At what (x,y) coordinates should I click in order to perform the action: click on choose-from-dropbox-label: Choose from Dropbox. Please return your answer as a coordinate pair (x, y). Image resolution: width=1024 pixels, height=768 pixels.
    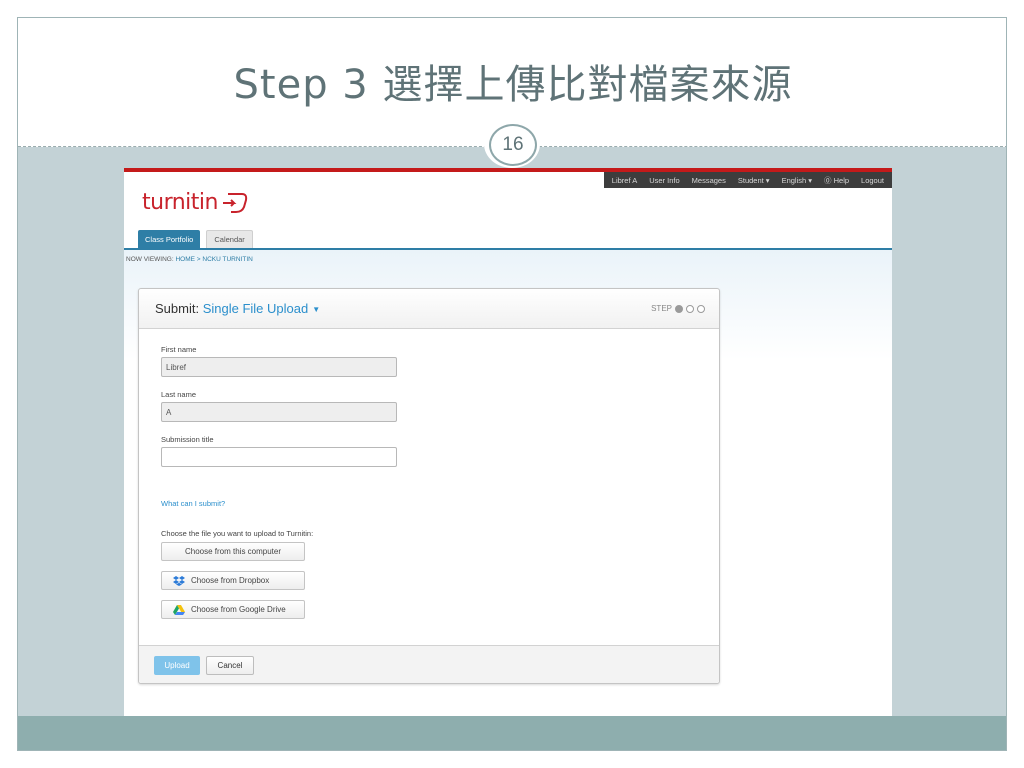
    Looking at the image, I should click on (230, 580).